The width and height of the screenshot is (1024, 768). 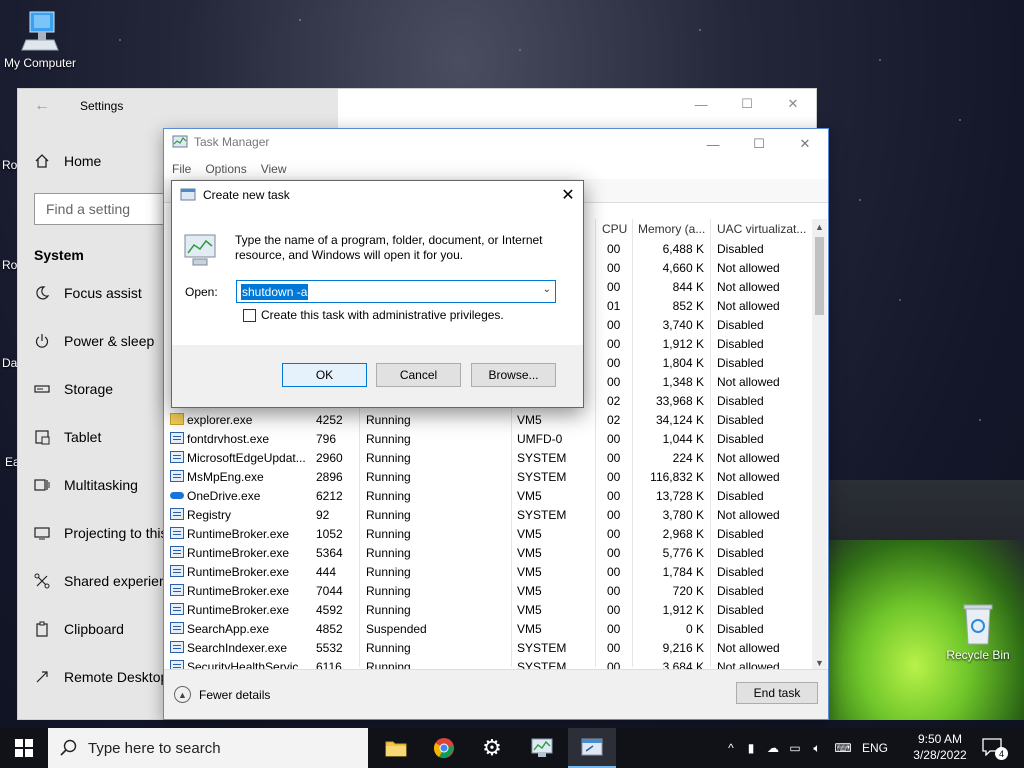 I want to click on process-name-cell: RuntimeBroker.exe, so click(x=238, y=553).